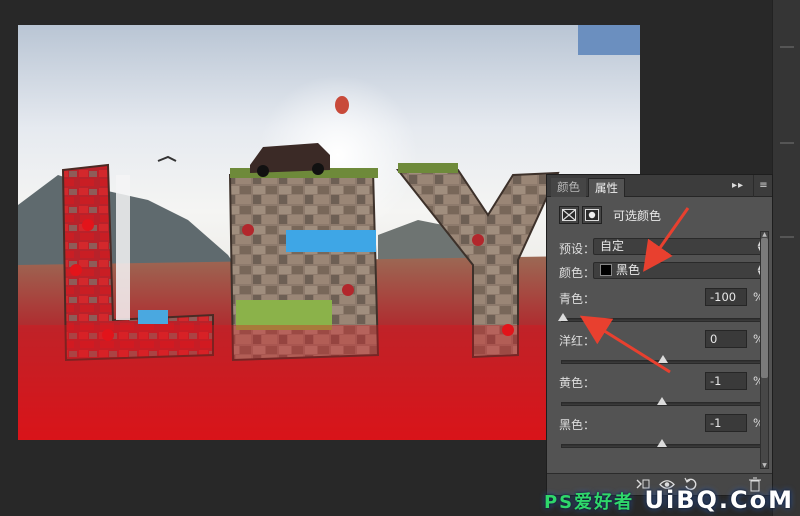 The height and width of the screenshot is (516, 800). What do you see at coordinates (577, 273) in the screenshot?
I see `colors-label: 颜色：` at bounding box center [577, 273].